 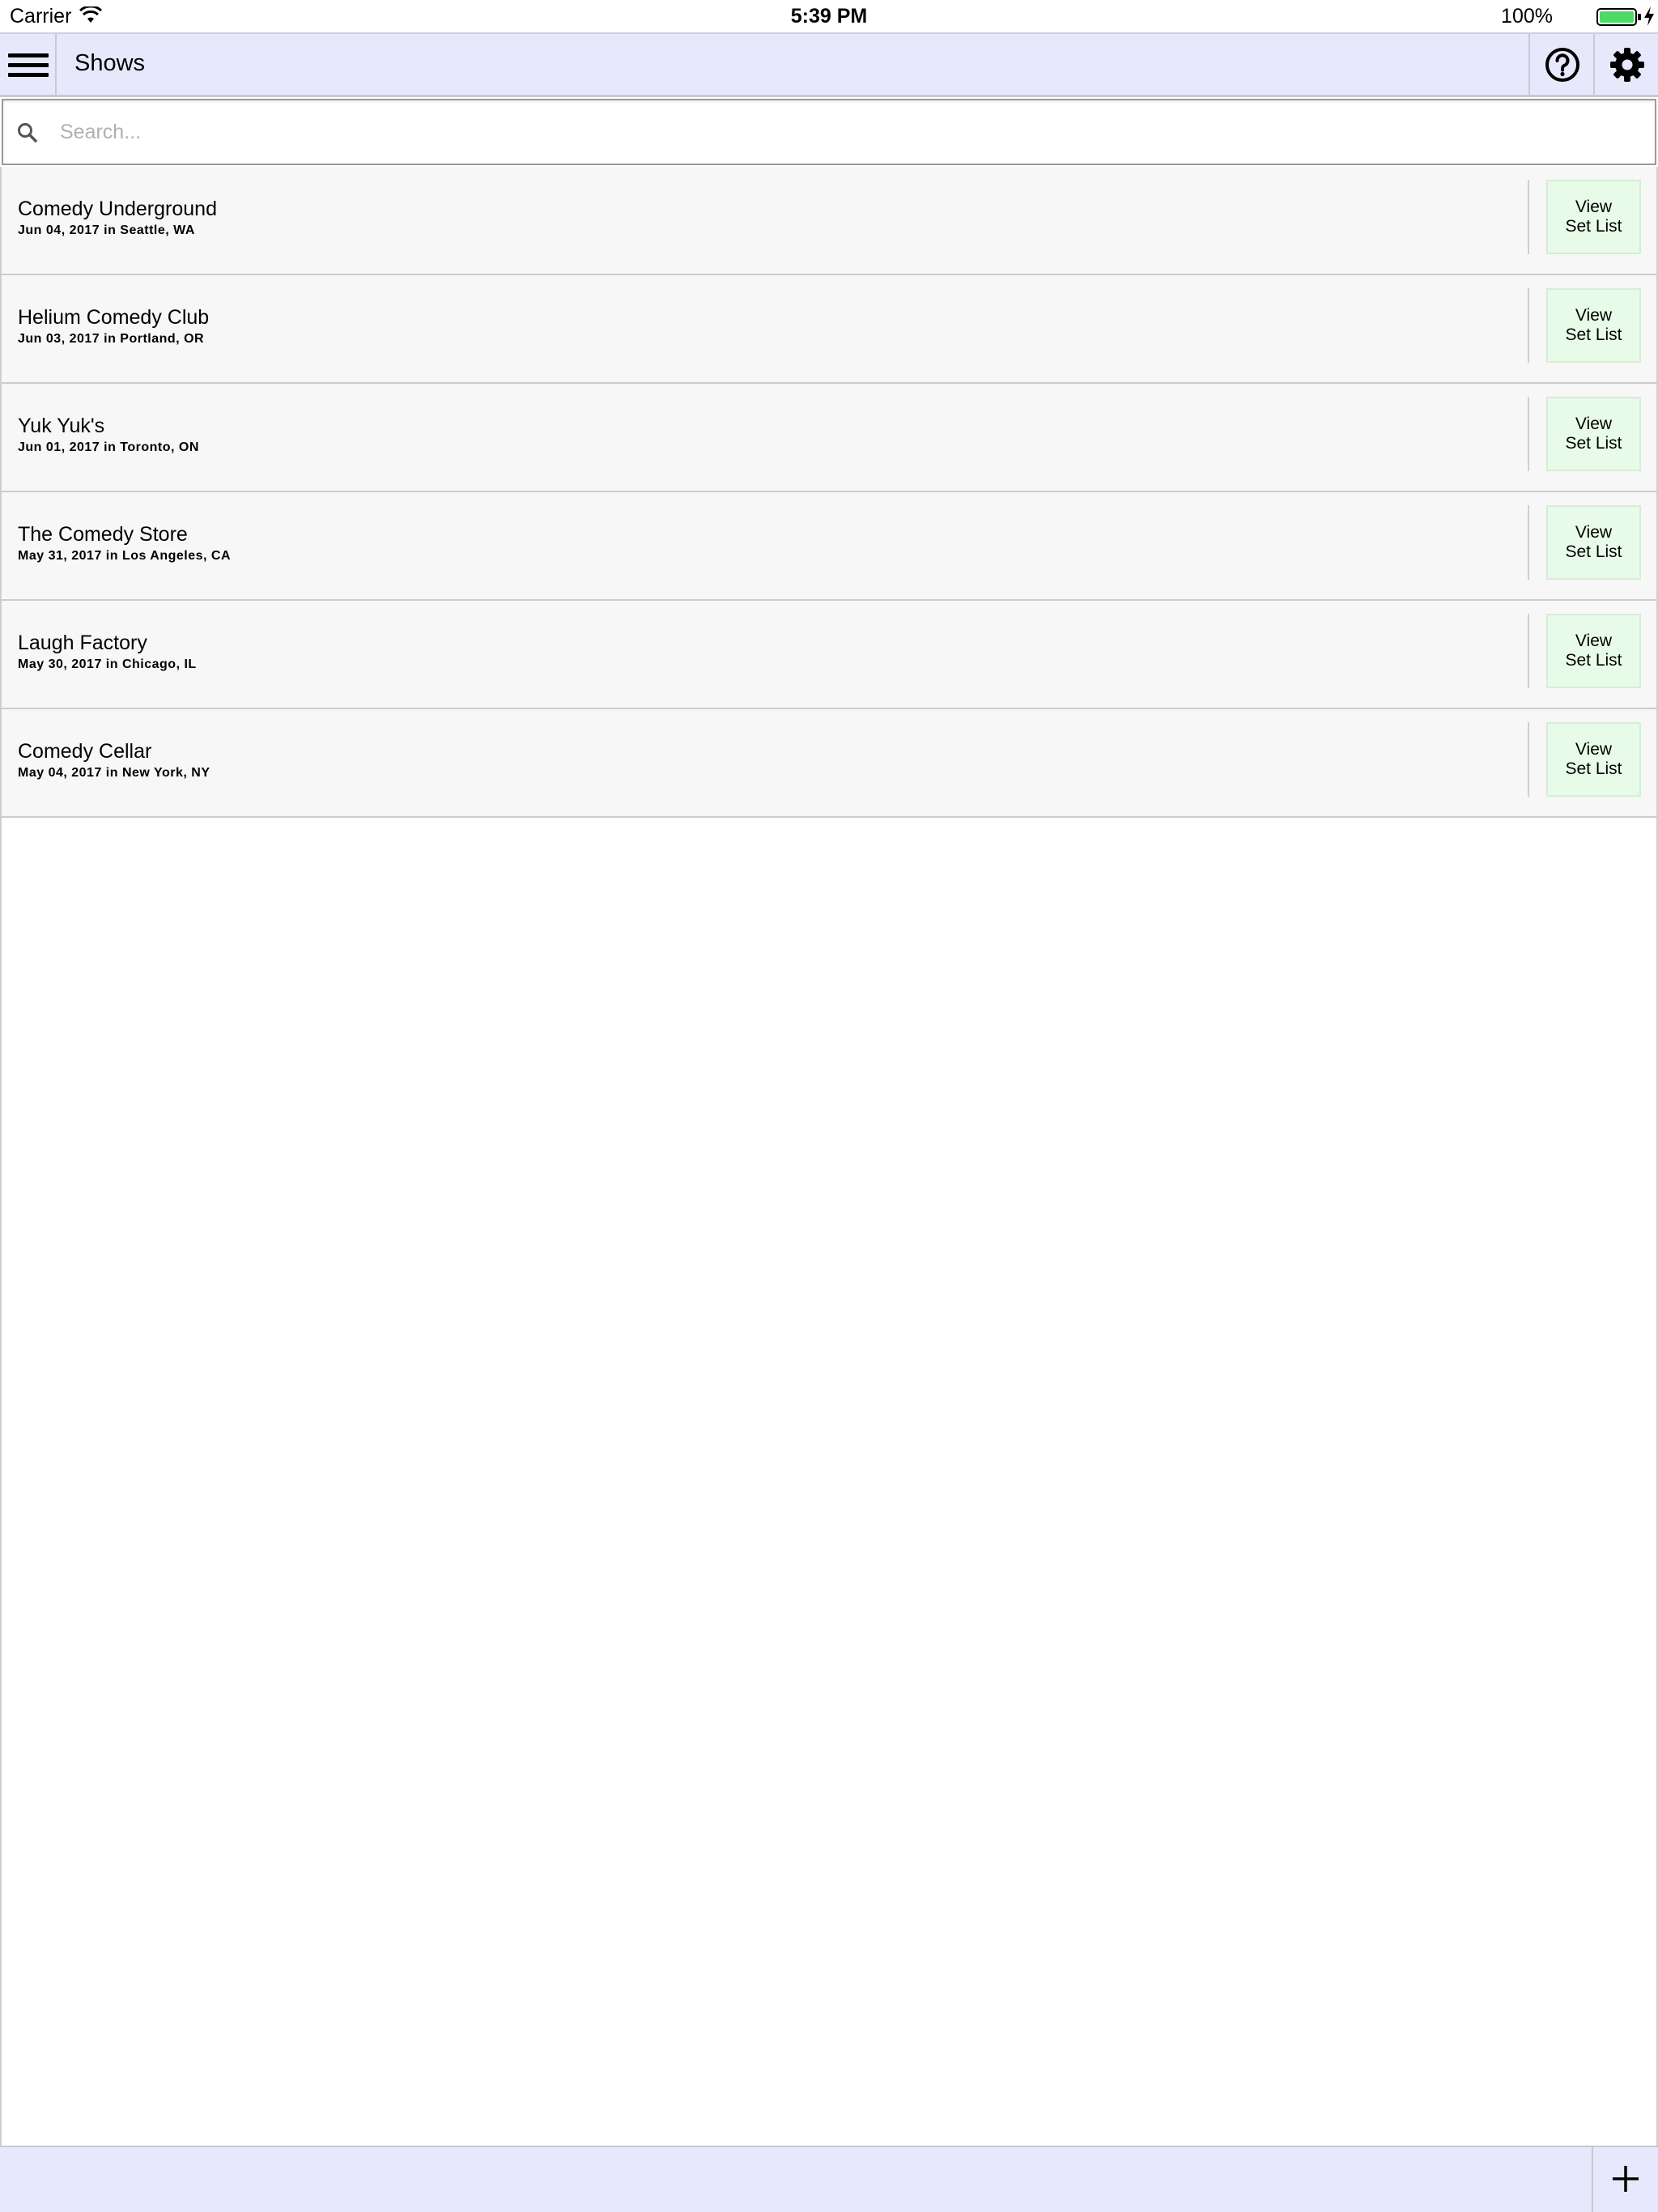 I want to click on navigation-header: Shows, so click(x=829, y=64).